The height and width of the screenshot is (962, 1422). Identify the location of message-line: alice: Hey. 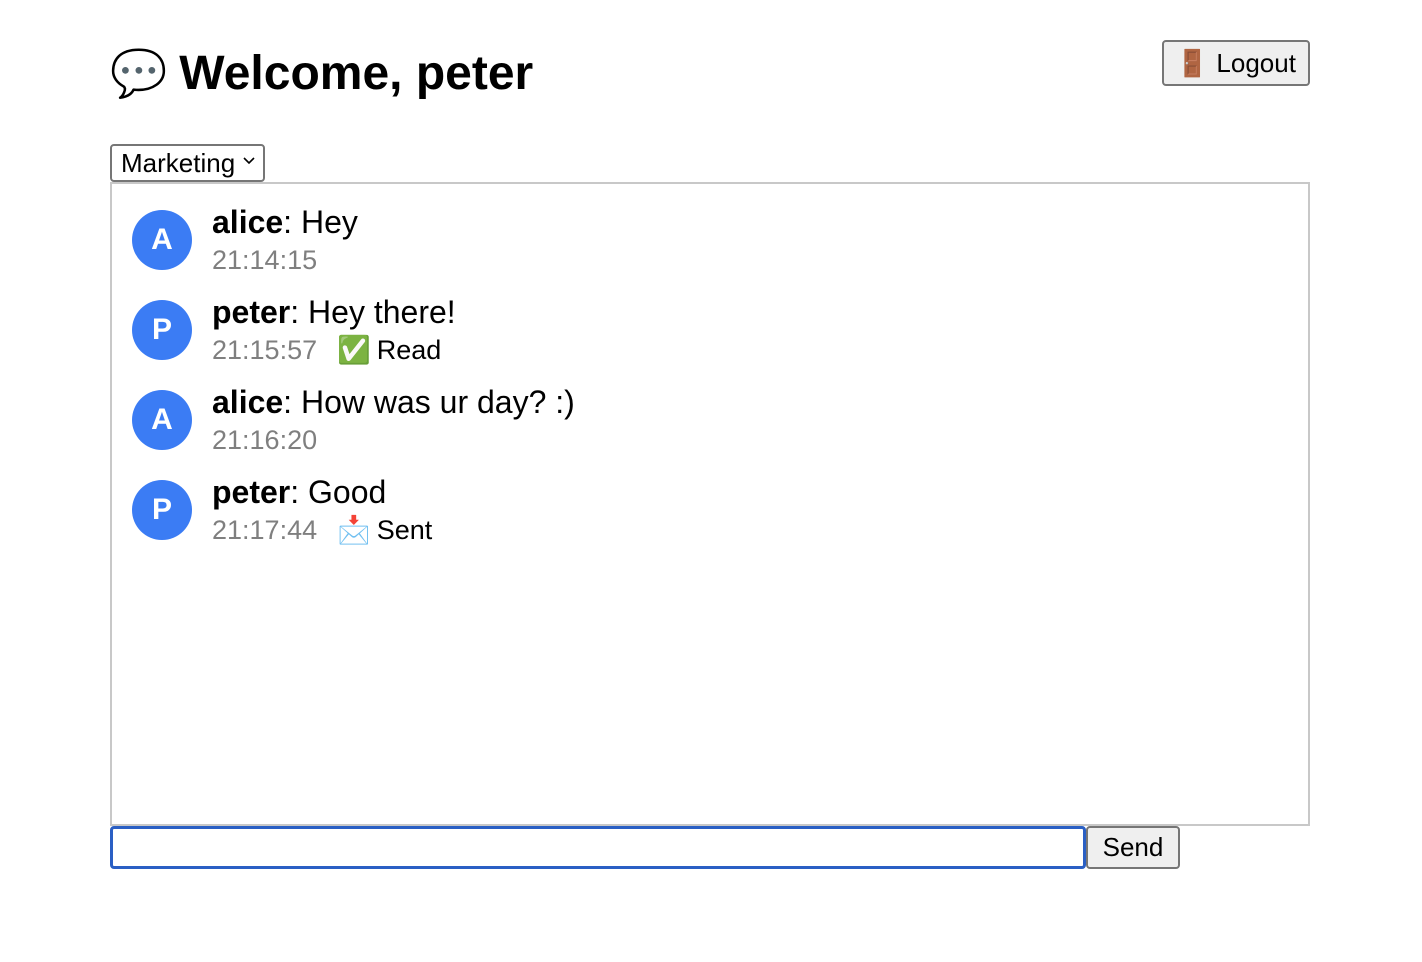
(285, 222).